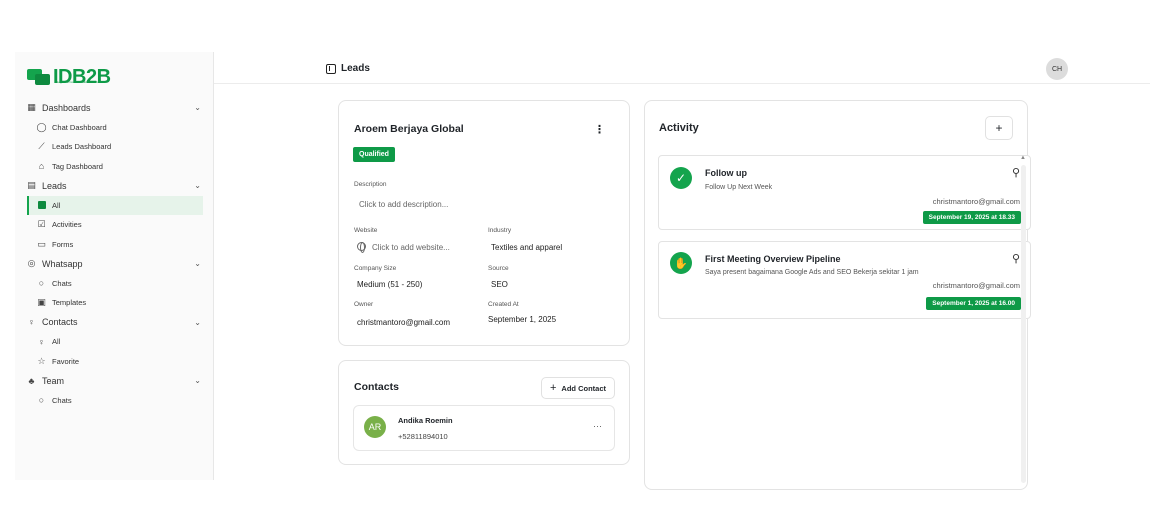  I want to click on brand-tagline: Integrated Communication Platform, so click(79, 82).